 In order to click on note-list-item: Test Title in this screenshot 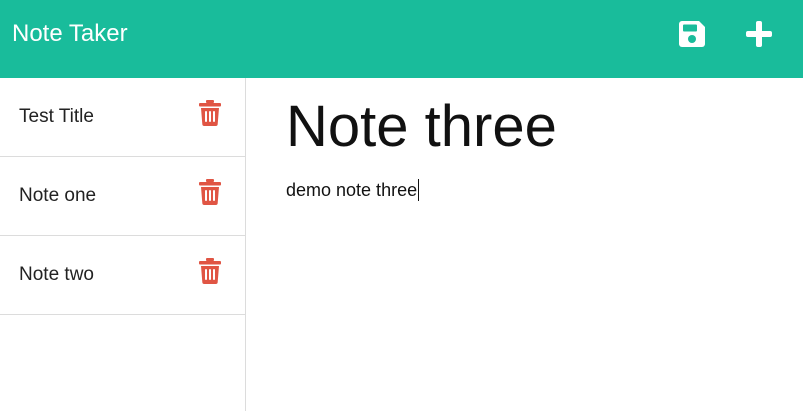, I will do `click(122, 117)`.